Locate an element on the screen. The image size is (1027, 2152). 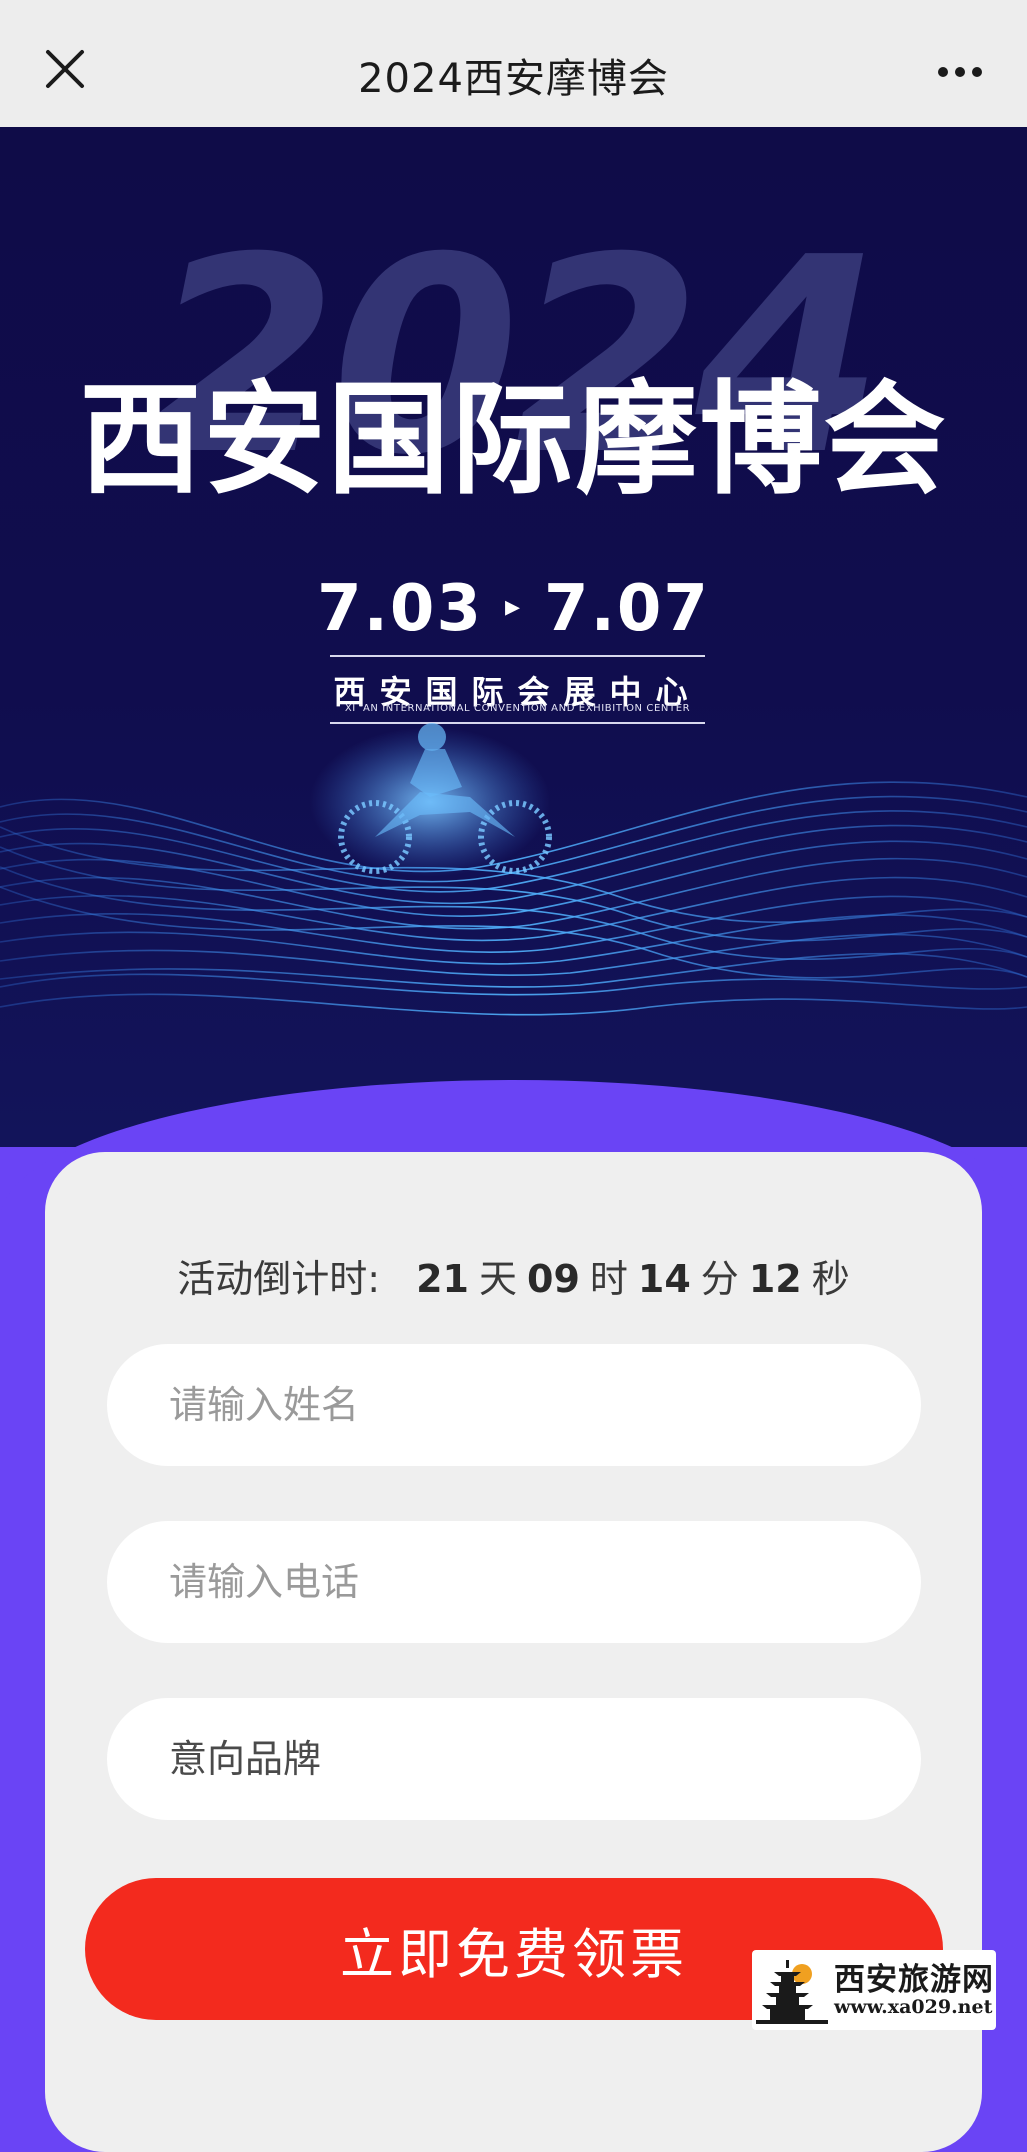
nav-bar: 2024西安摩博会 is located at coordinates (513, 63).